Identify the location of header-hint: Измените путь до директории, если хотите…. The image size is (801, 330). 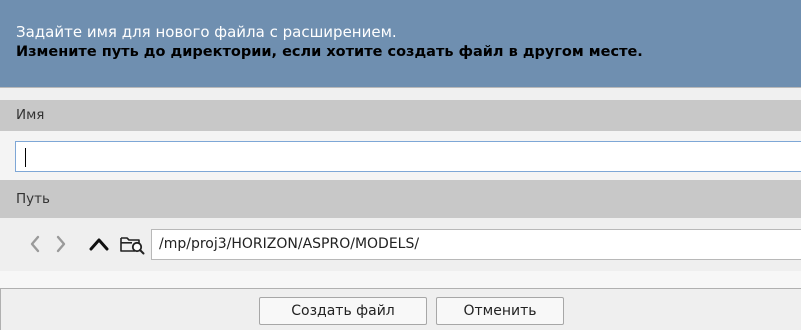
(329, 52).